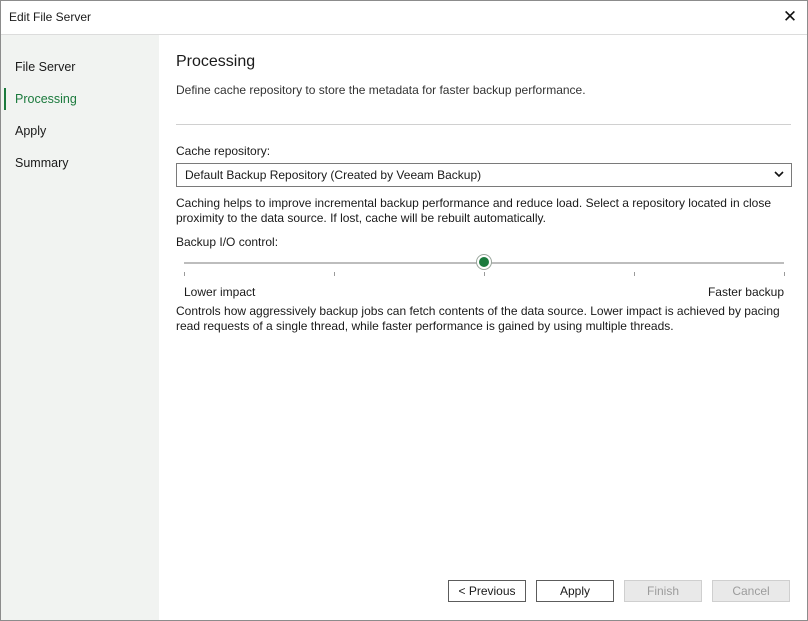 This screenshot has height=621, width=808. What do you see at coordinates (483, 124) in the screenshot?
I see `header-divider` at bounding box center [483, 124].